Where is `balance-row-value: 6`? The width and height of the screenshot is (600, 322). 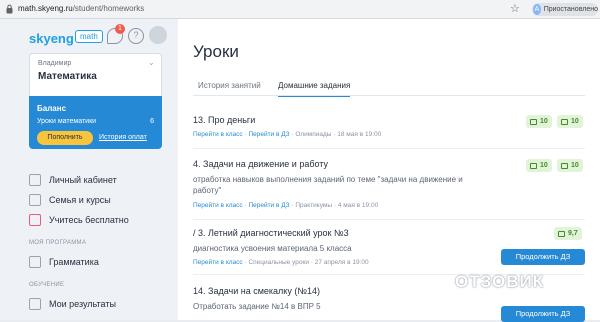 balance-row-value: 6 is located at coordinates (152, 121).